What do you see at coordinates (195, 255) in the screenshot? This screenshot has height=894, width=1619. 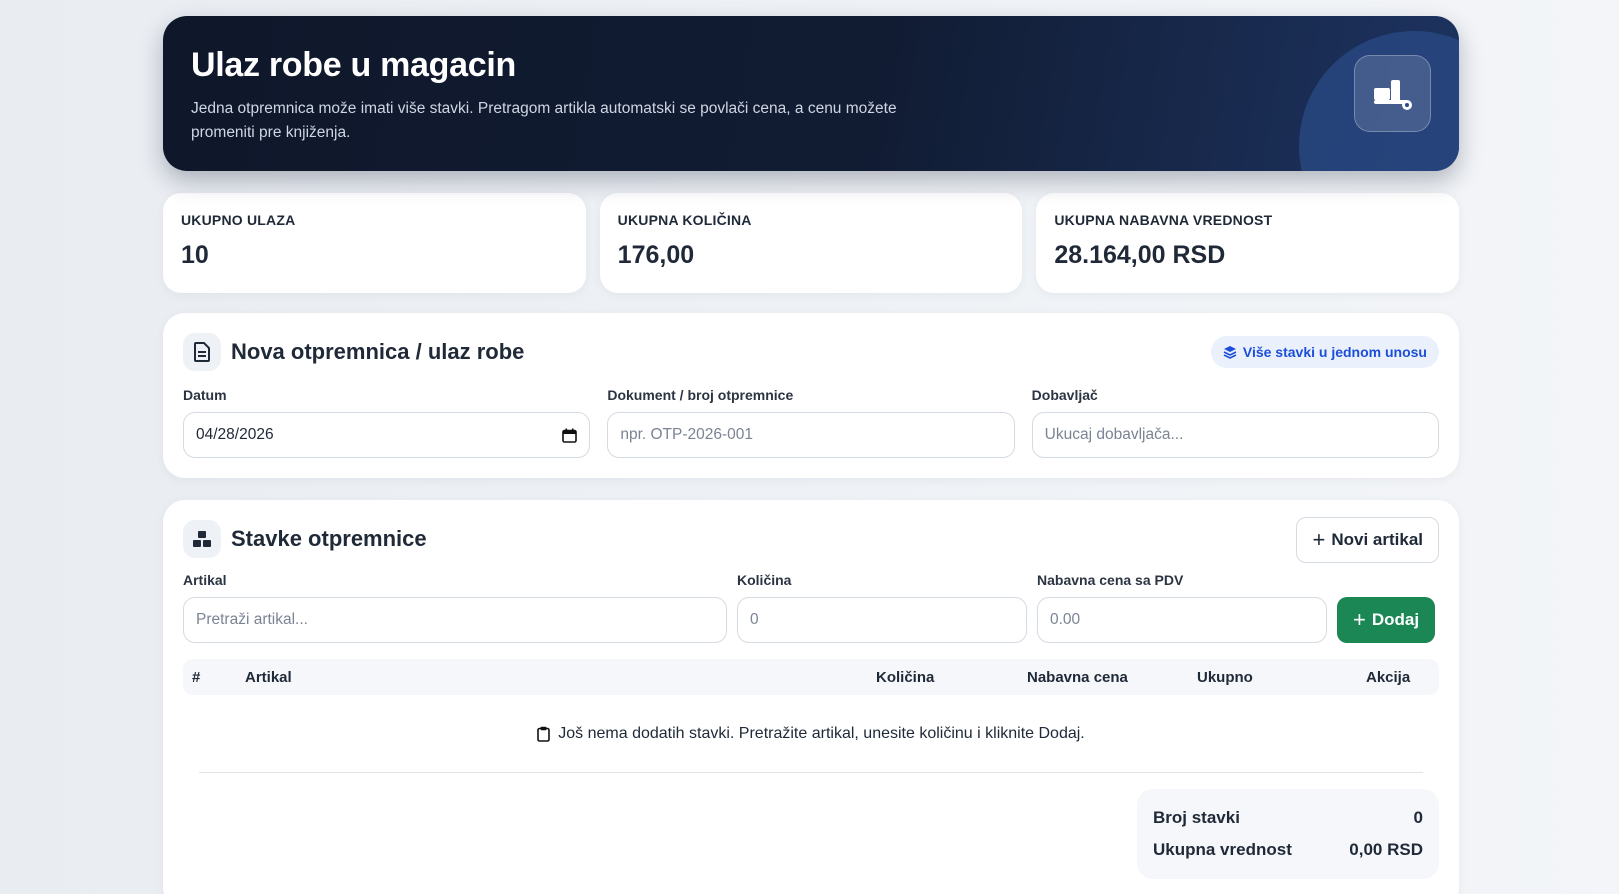 I see `stat-value: 10` at bounding box center [195, 255].